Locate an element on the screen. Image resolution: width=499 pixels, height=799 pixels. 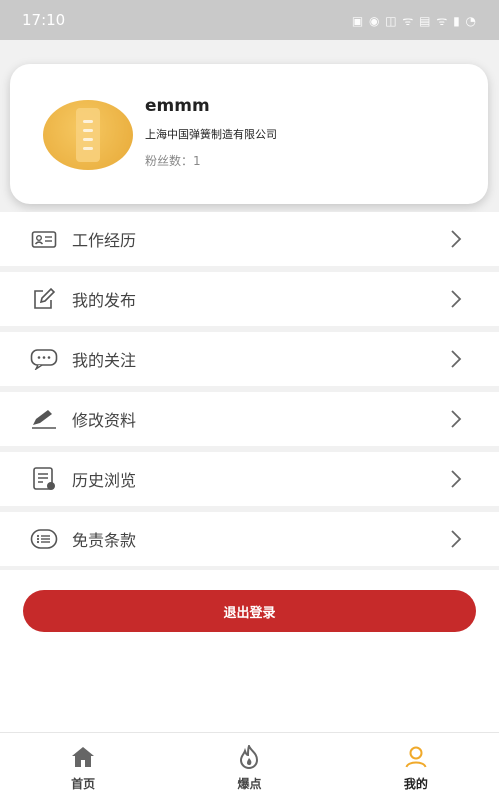
menu-item-label: 我的发布 is located at coordinates (104, 300).